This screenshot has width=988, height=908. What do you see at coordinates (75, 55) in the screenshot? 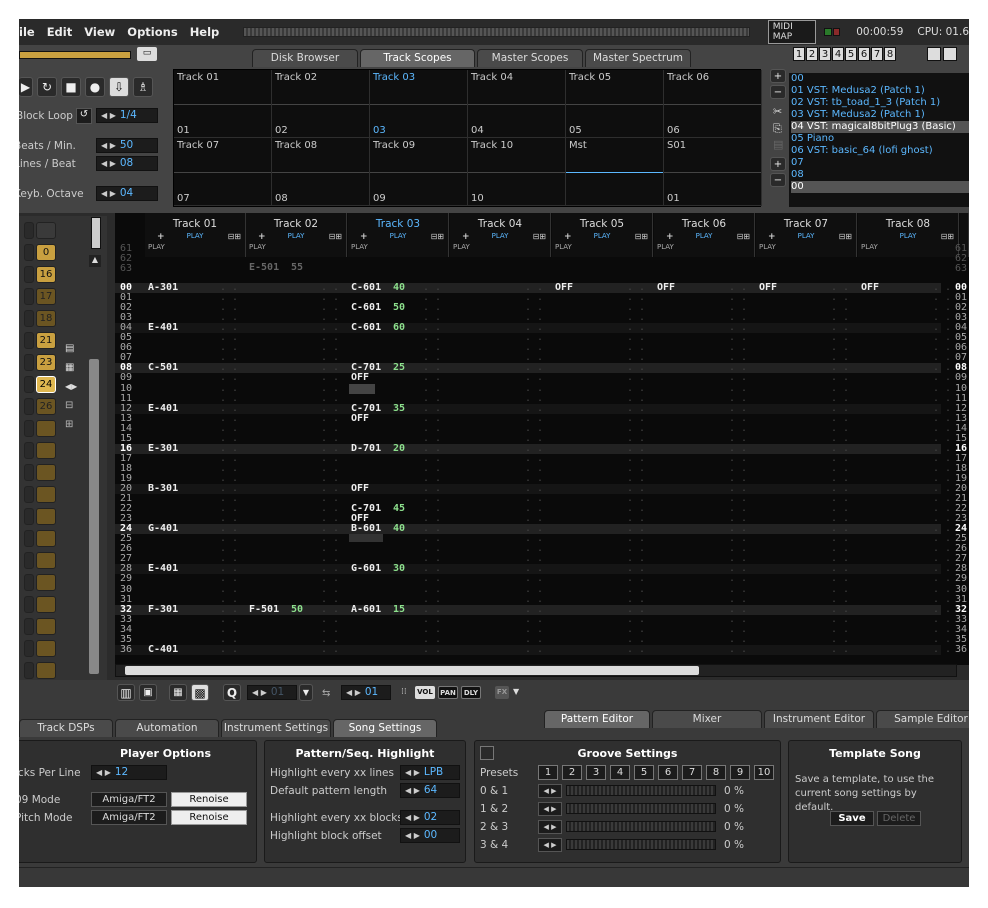
I see `master-volume-slider` at bounding box center [75, 55].